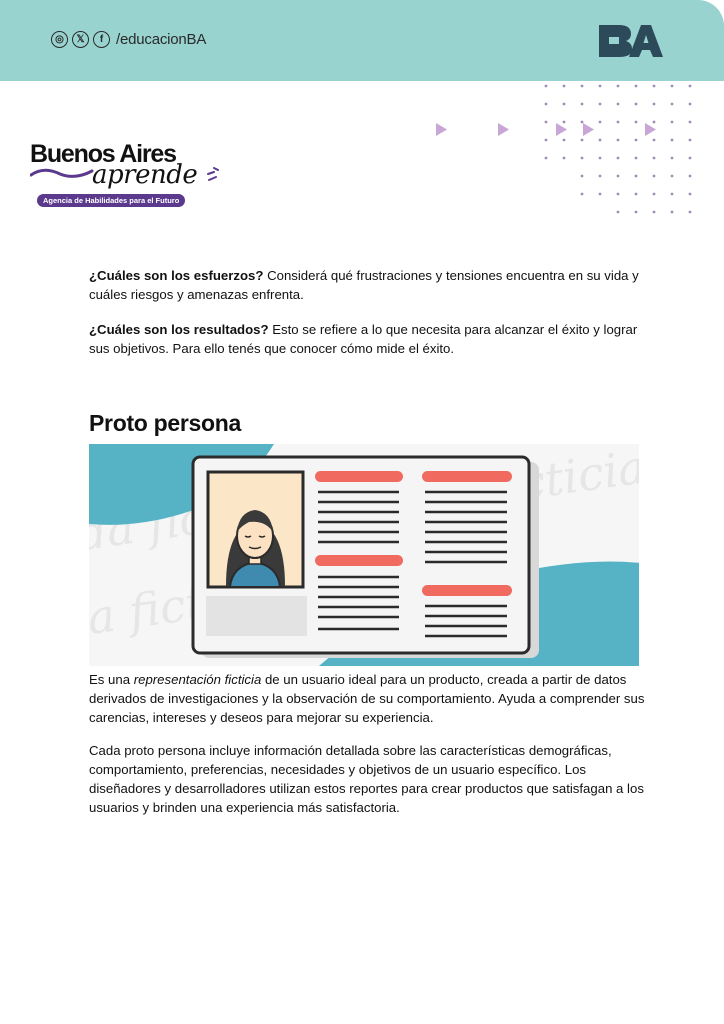  I want to click on question-results: ¿Cuáles son los resultados?, so click(179, 329).